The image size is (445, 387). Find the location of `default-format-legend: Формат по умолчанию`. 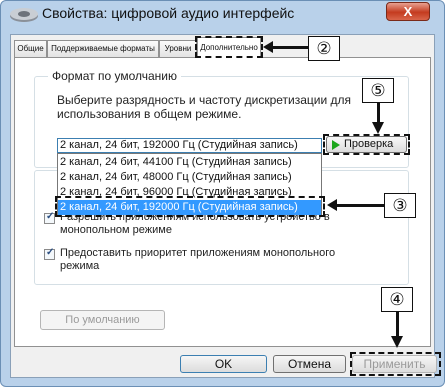

default-format-legend: Формат по умолчанию is located at coordinates (114, 76).